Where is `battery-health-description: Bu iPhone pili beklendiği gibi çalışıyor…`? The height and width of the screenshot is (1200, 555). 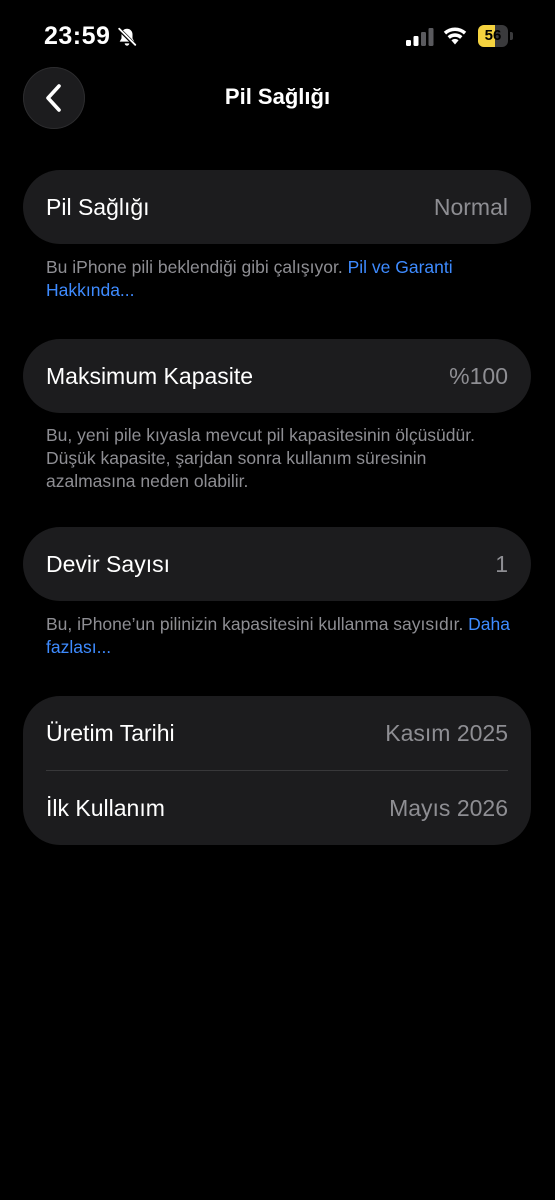
battery-health-description: Bu iPhone pili beklendiği gibi çalışıyor… is located at coordinates (197, 267).